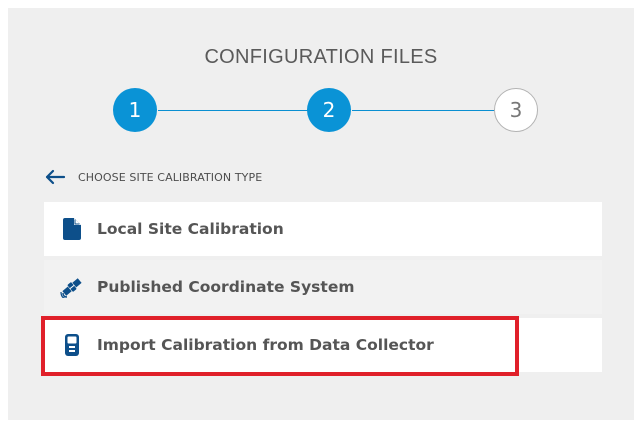  What do you see at coordinates (170, 177) in the screenshot?
I see `back-link-label: CHOOSE SITE CALIBRATION TYPE` at bounding box center [170, 177].